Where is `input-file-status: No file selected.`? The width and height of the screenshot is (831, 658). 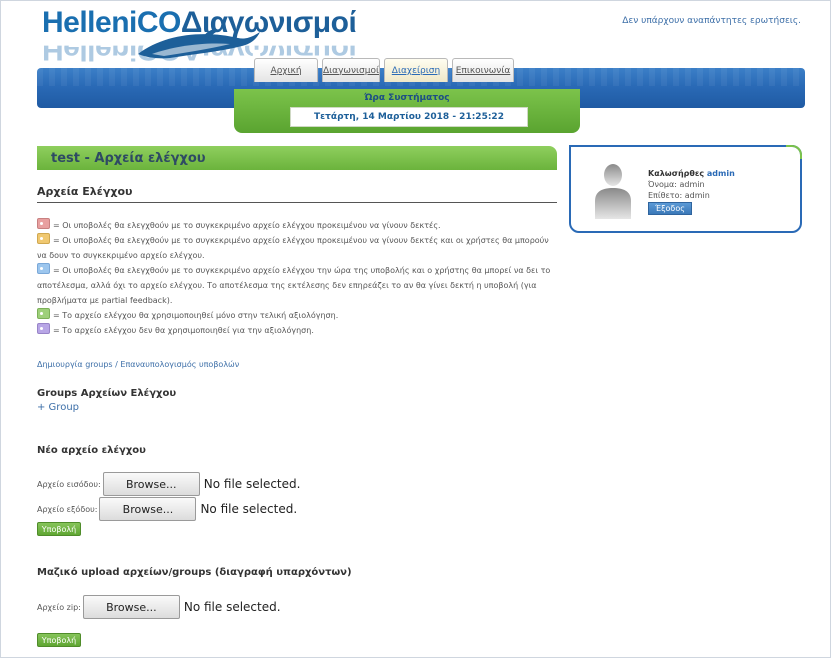
input-file-status: No file selected. is located at coordinates (252, 484).